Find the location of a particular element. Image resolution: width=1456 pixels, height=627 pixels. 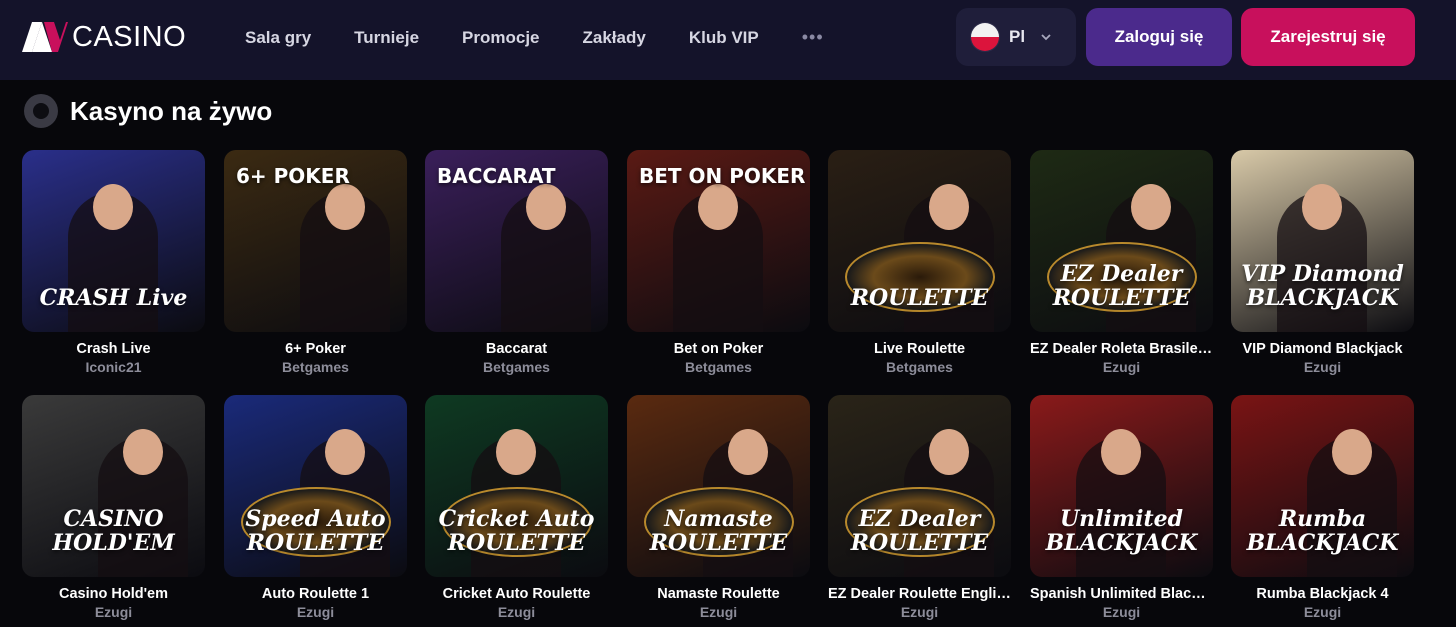

game-name: Baccarat is located at coordinates (516, 349).